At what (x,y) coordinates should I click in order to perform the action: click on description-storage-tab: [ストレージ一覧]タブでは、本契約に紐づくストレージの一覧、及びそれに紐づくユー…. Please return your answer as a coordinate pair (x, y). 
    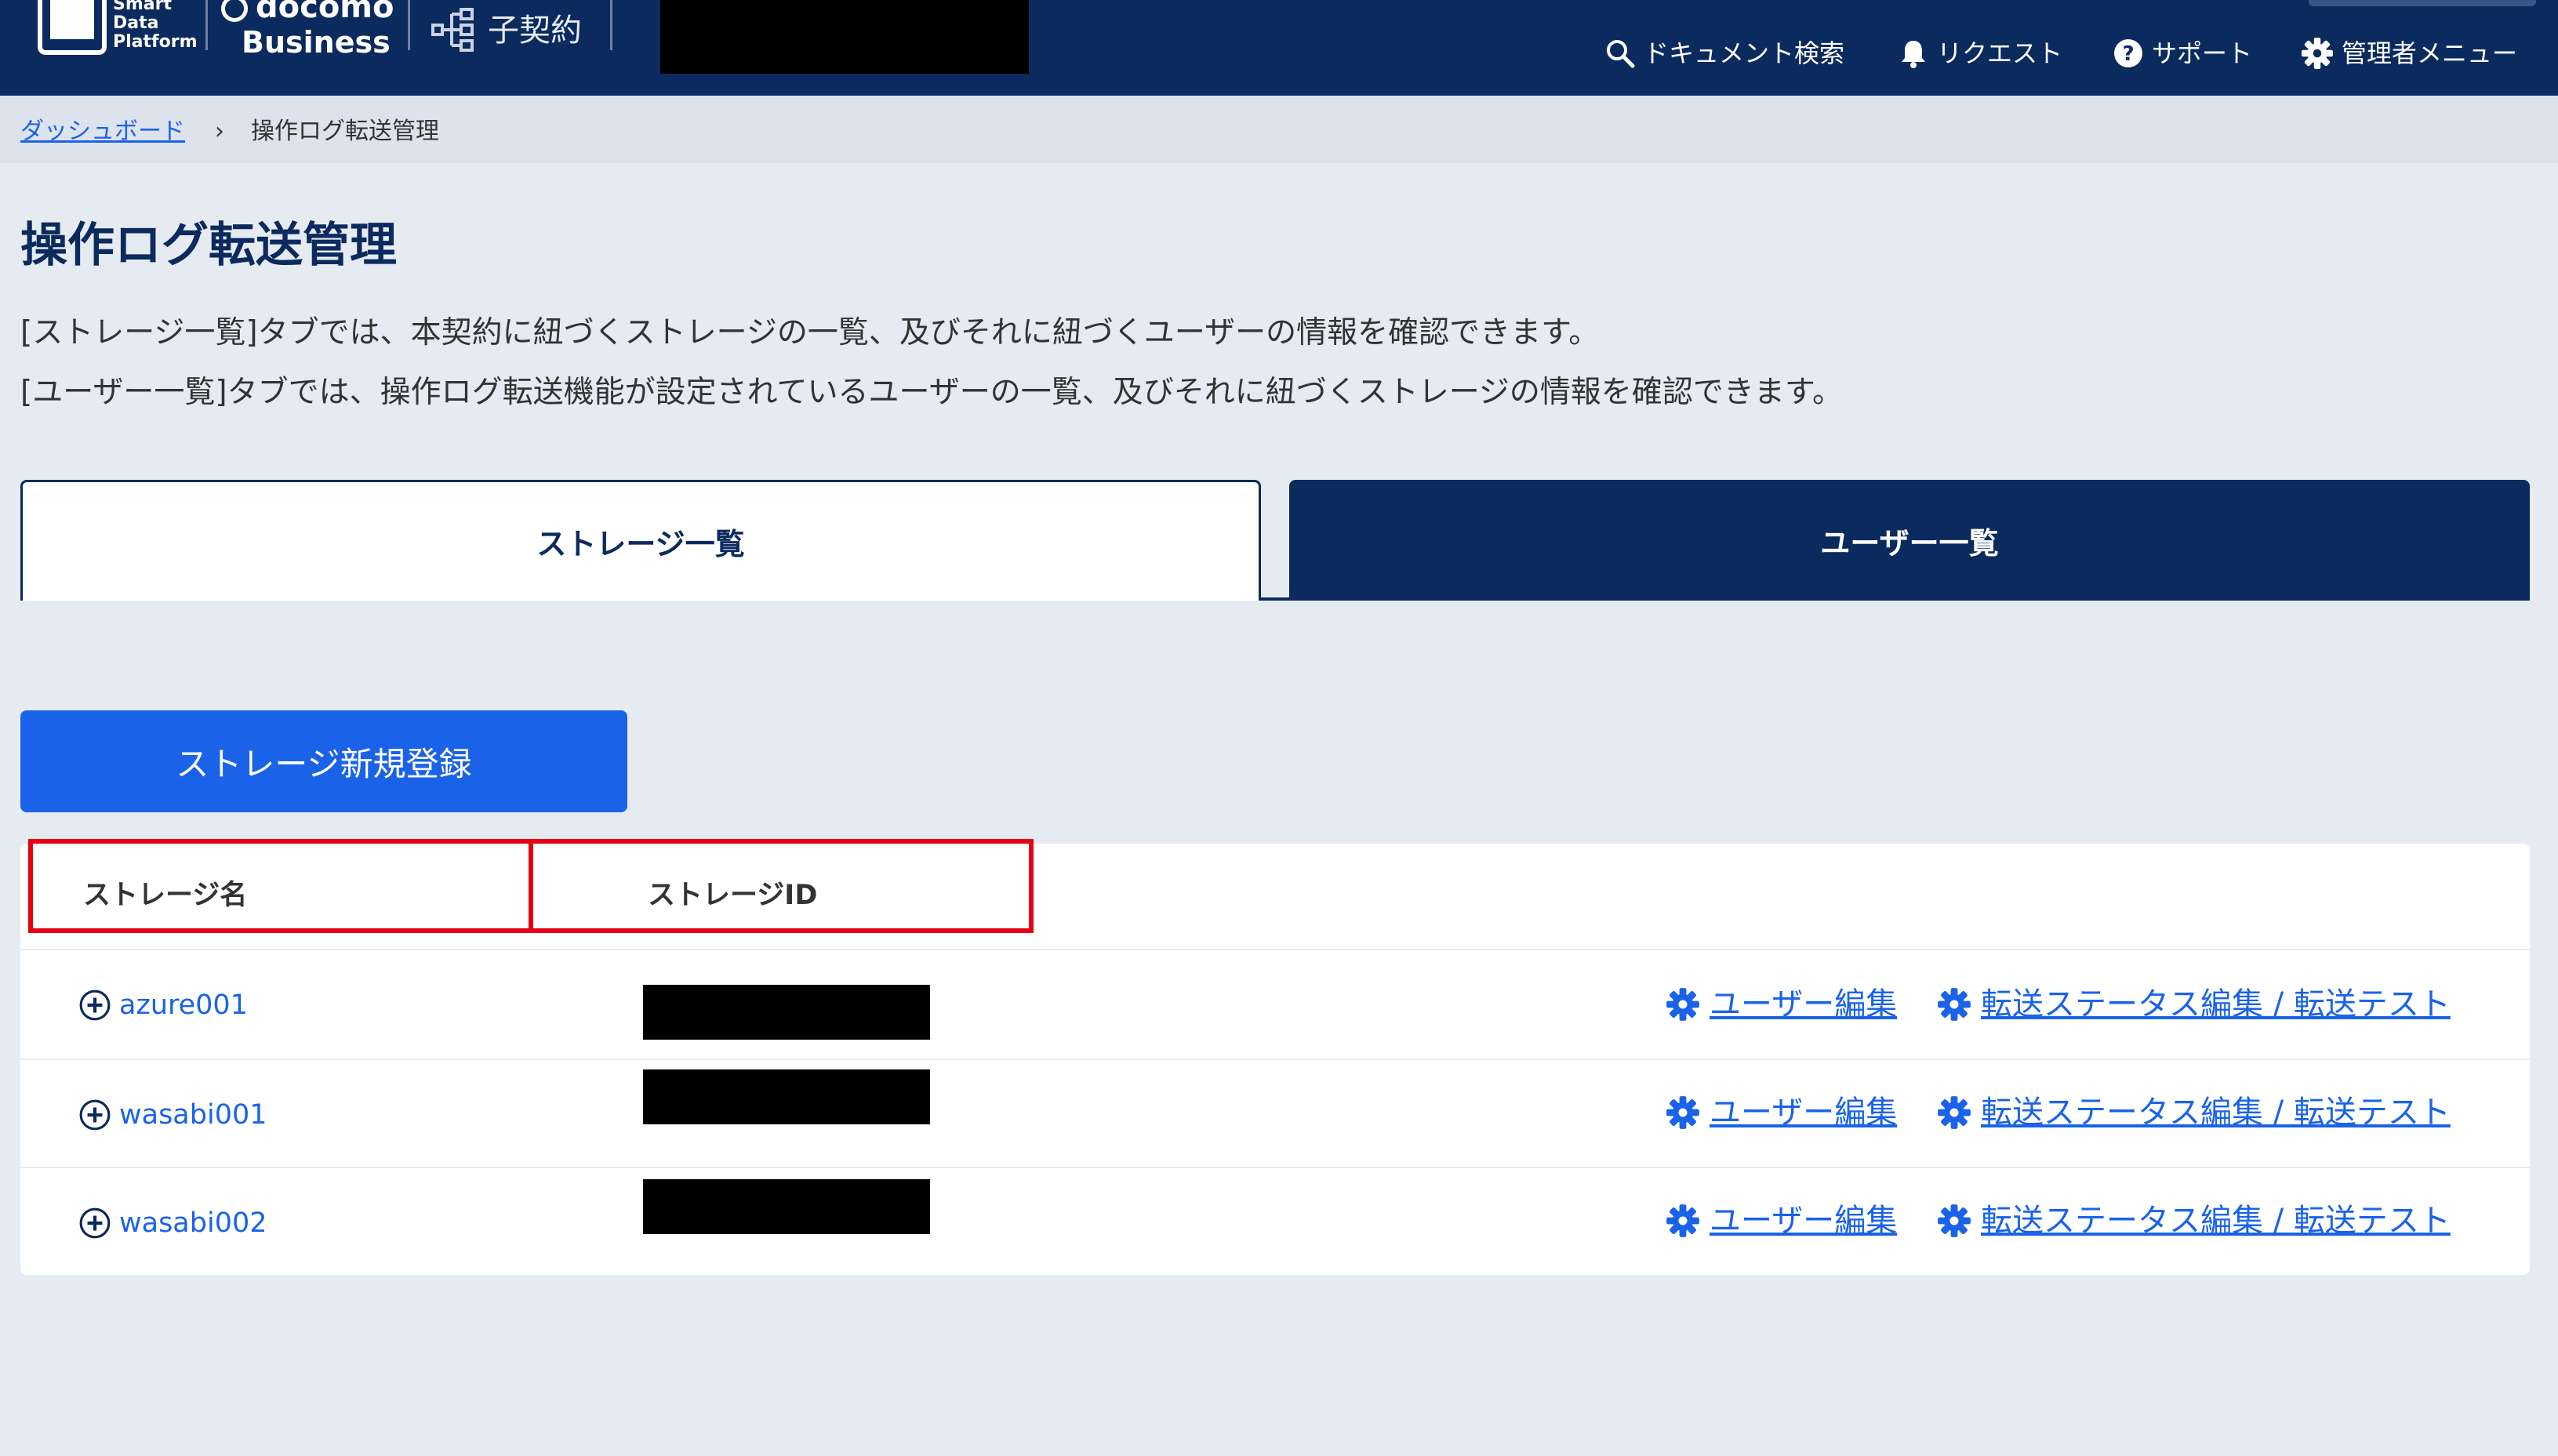
    Looking at the image, I should click on (810, 332).